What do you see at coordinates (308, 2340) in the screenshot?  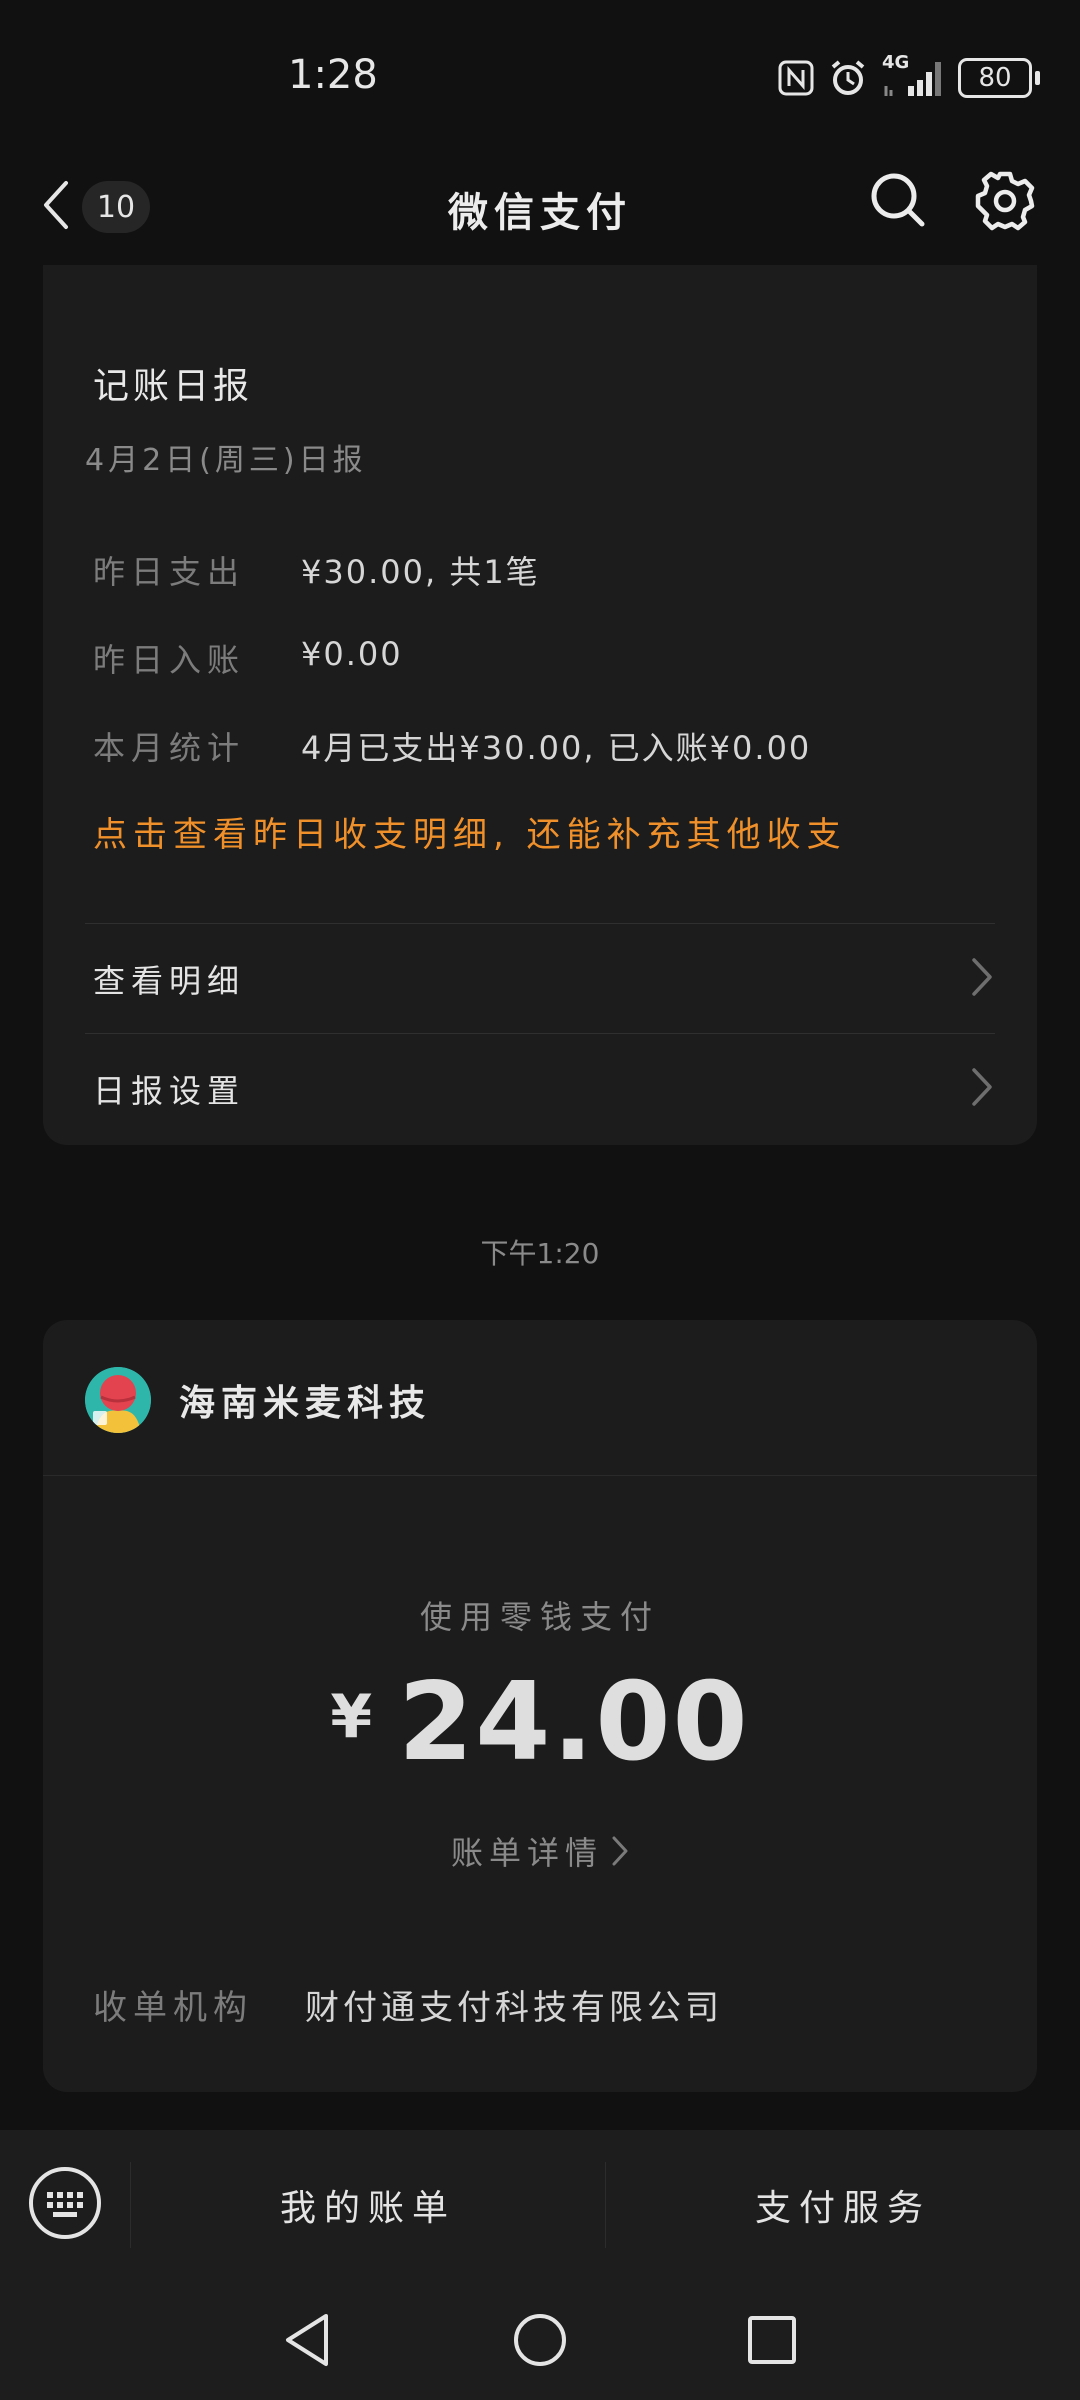 I see `system-back-button` at bounding box center [308, 2340].